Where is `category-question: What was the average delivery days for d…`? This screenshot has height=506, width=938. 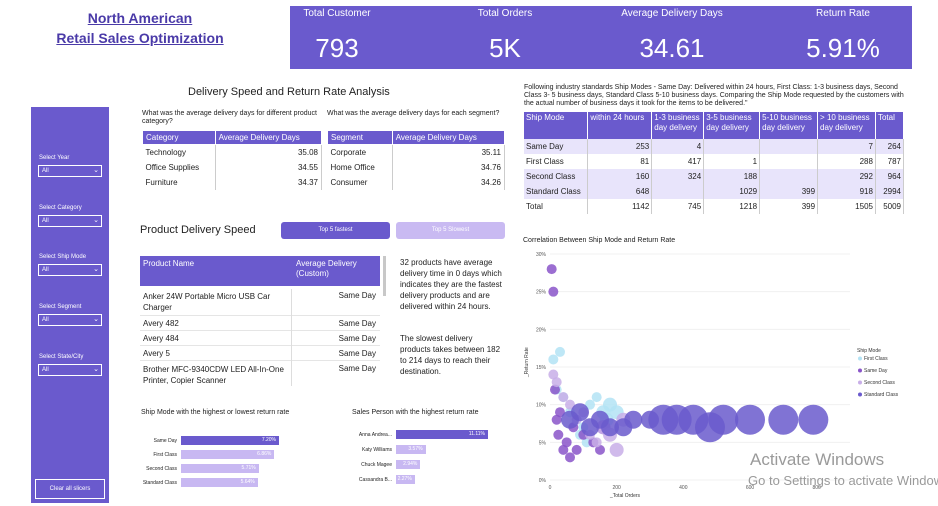 category-question: What was the average delivery days for d… is located at coordinates (229, 117).